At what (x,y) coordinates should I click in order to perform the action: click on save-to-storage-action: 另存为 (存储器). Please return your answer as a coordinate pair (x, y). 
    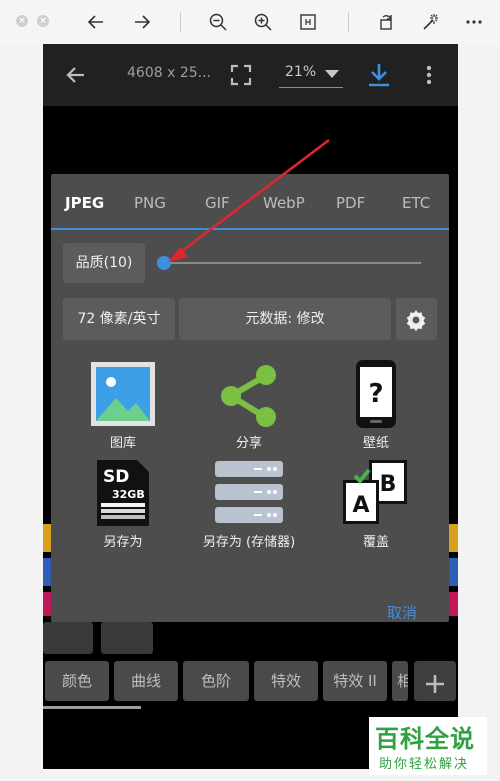
    Looking at the image, I should click on (249, 503).